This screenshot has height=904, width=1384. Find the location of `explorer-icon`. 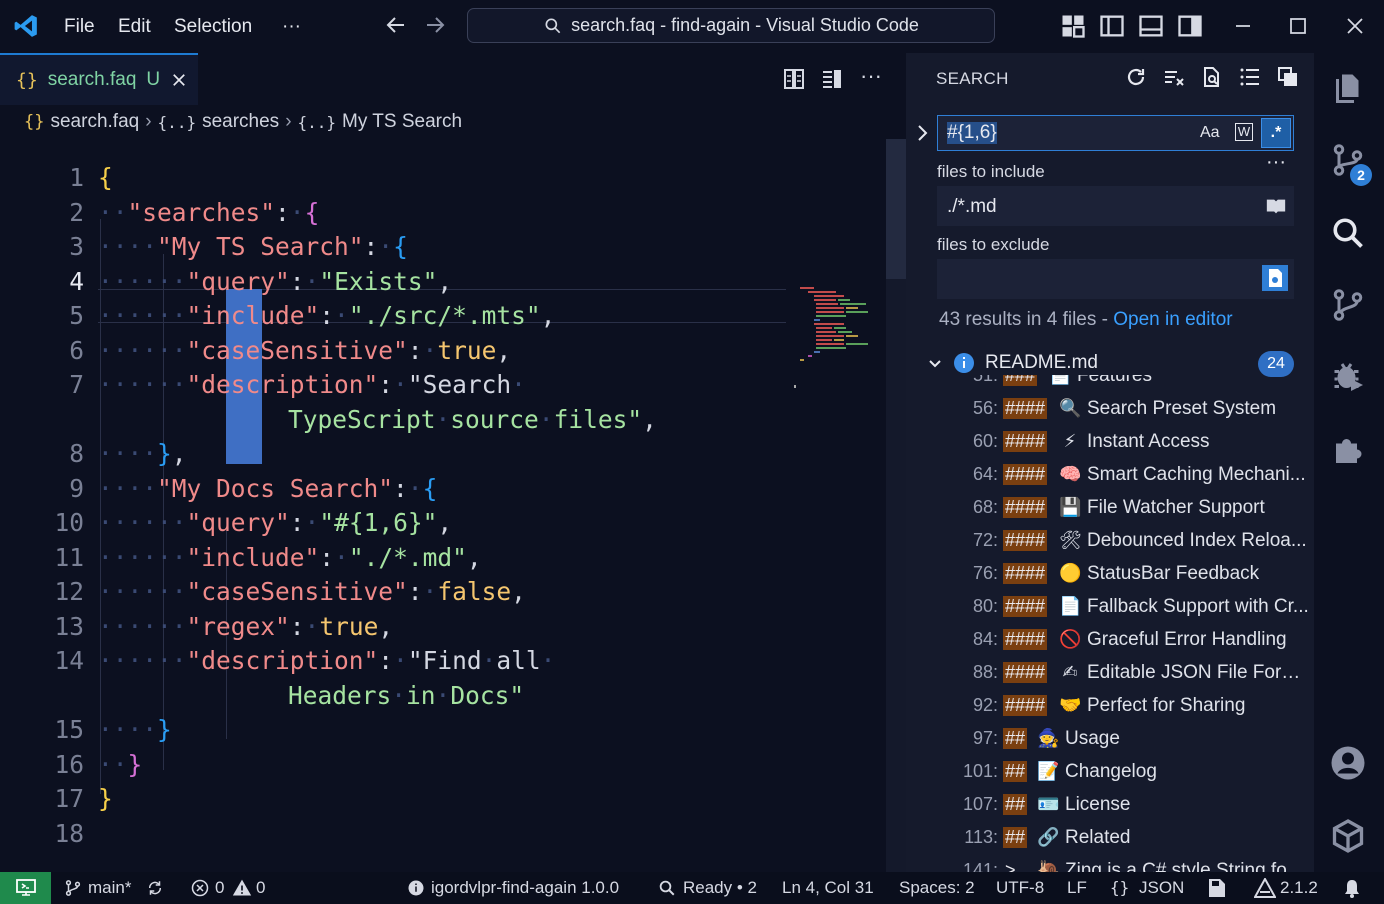

explorer-icon is located at coordinates (1348, 88).